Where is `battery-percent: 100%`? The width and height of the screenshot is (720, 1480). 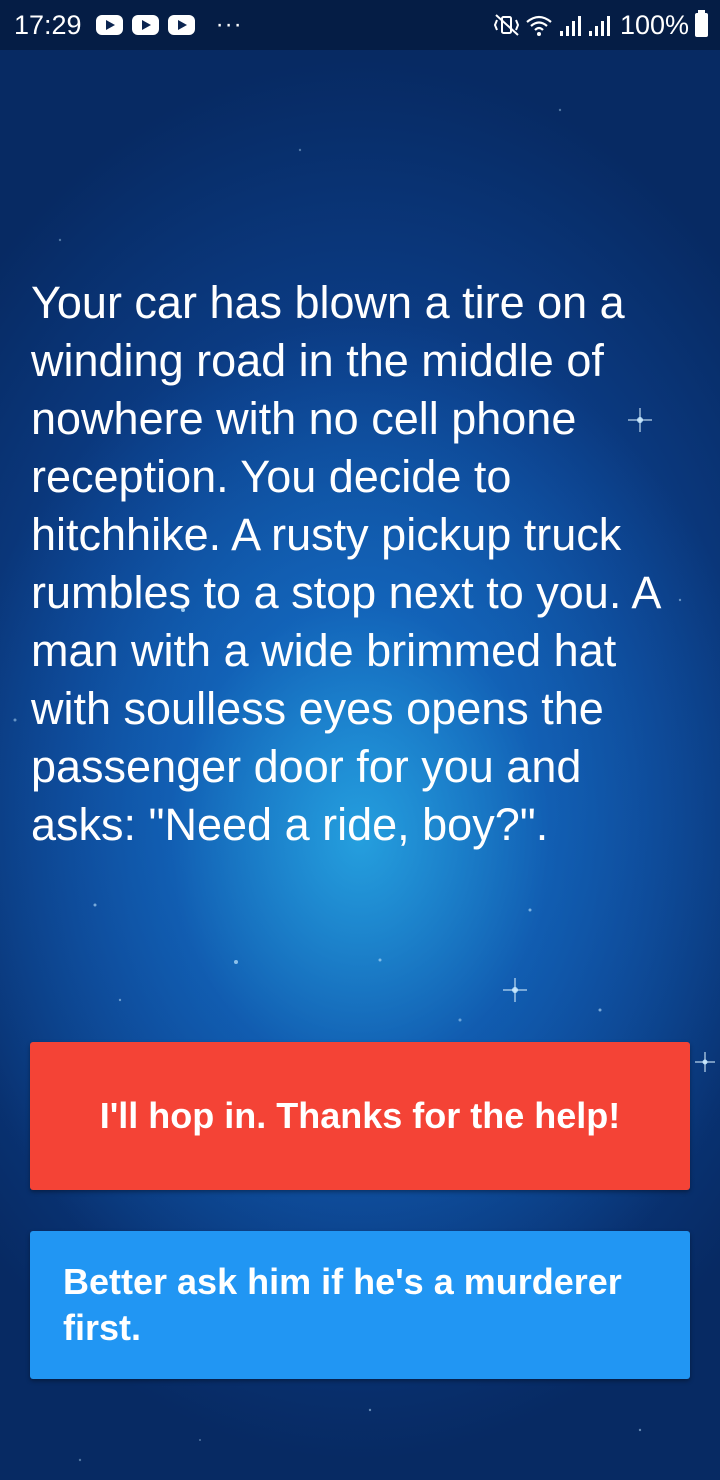
battery-percent: 100% is located at coordinates (654, 24).